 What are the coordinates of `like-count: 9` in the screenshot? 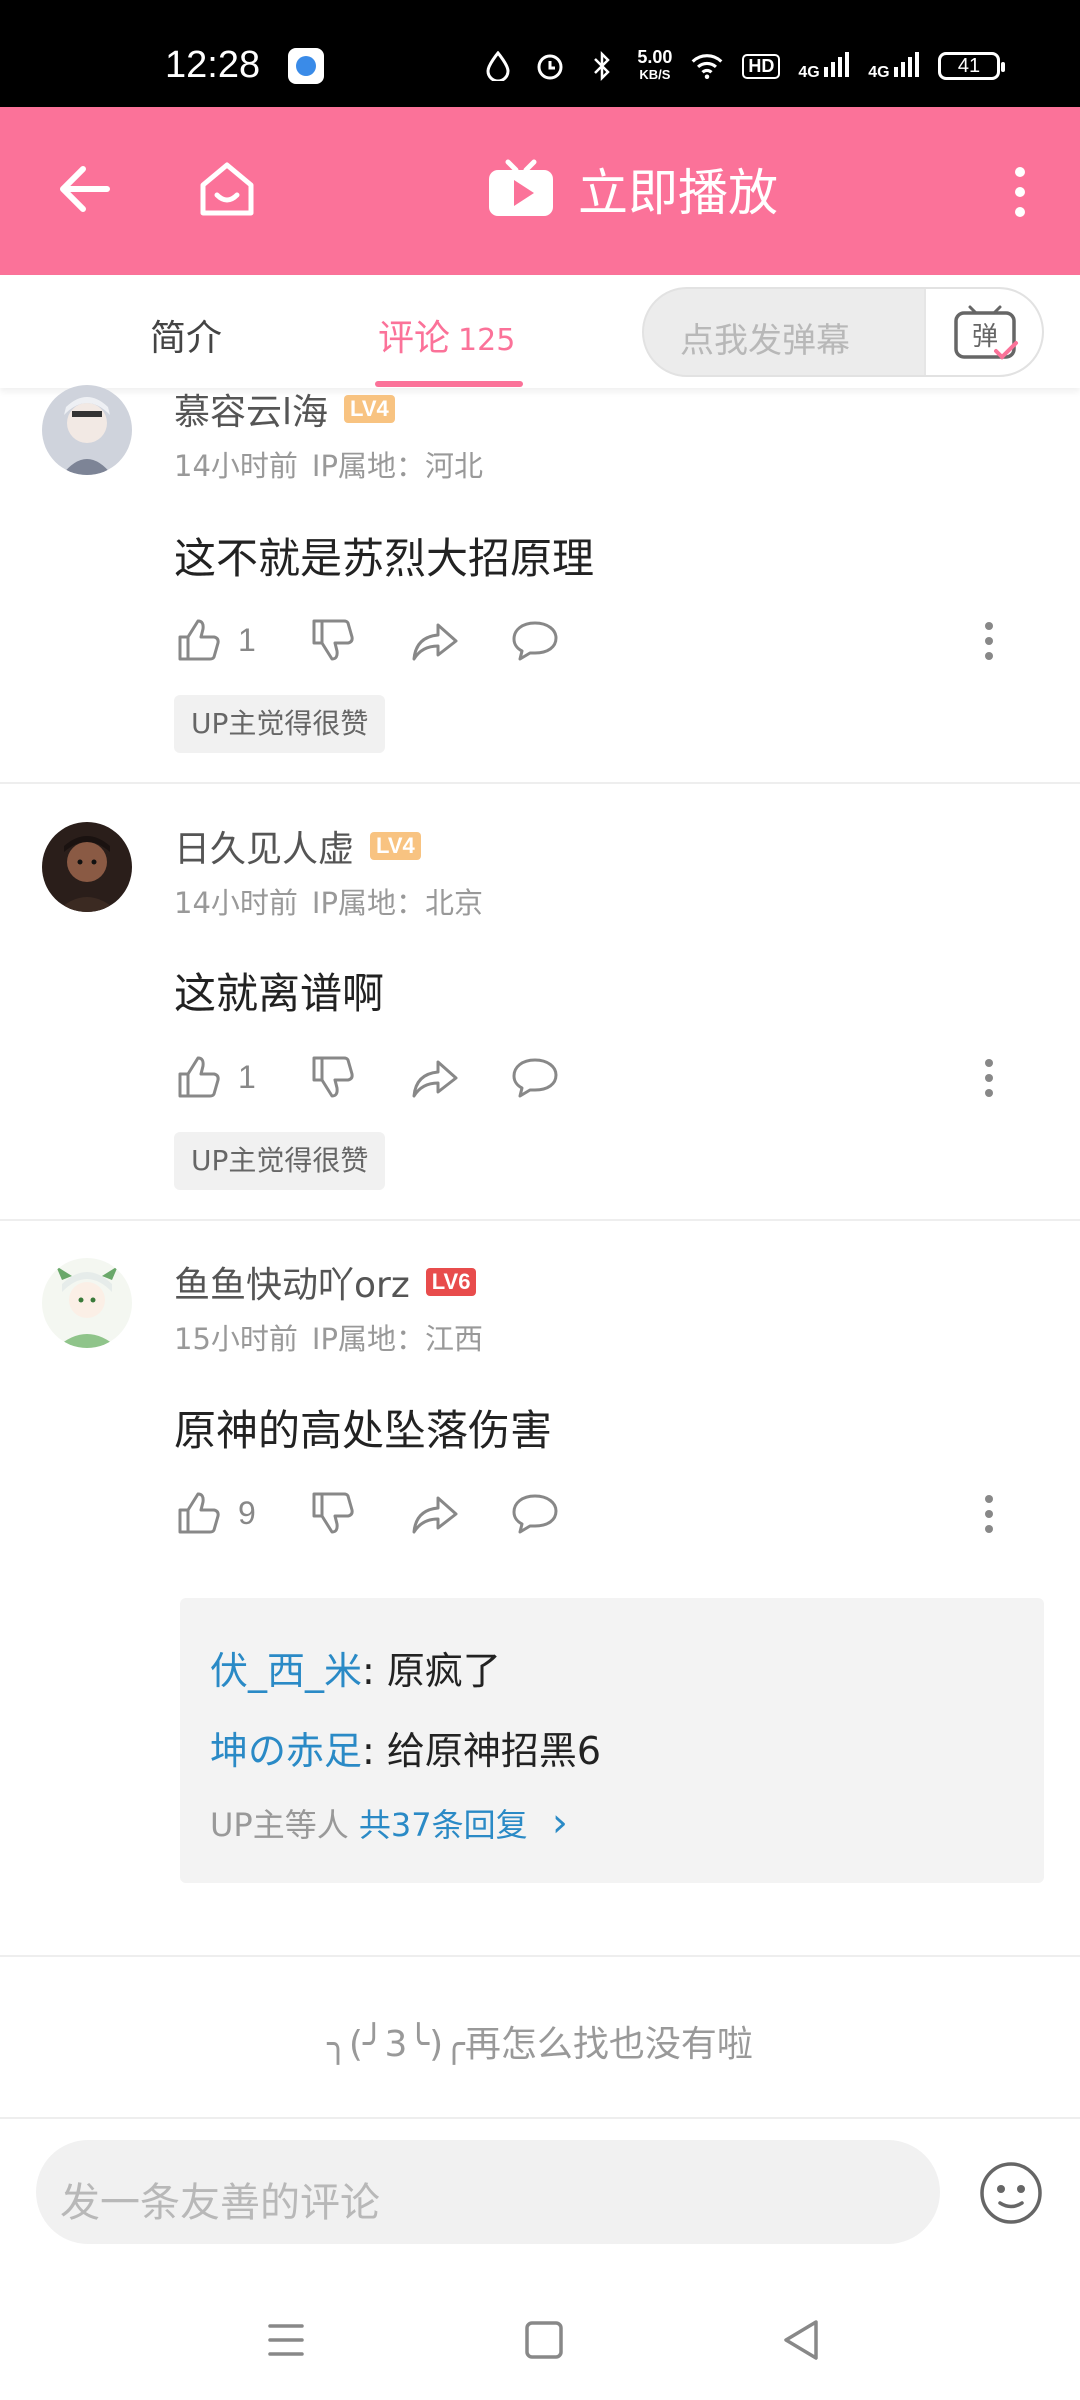 It's located at (247, 1512).